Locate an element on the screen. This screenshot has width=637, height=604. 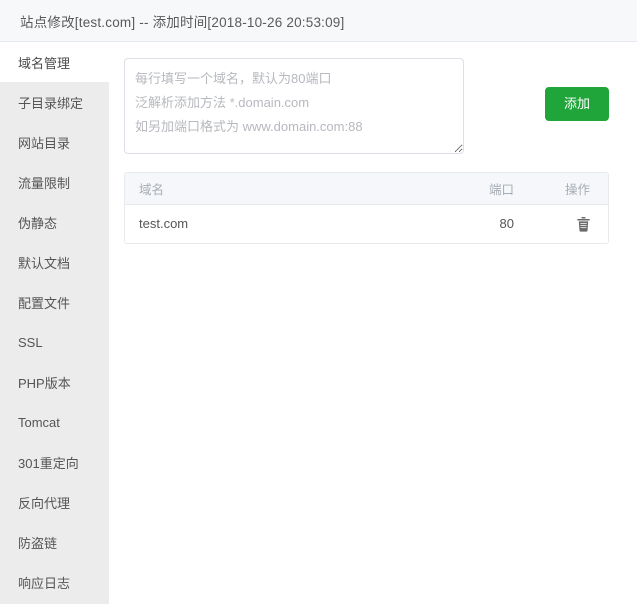
sidebar-item-label: 配置文件 is located at coordinates (44, 303).